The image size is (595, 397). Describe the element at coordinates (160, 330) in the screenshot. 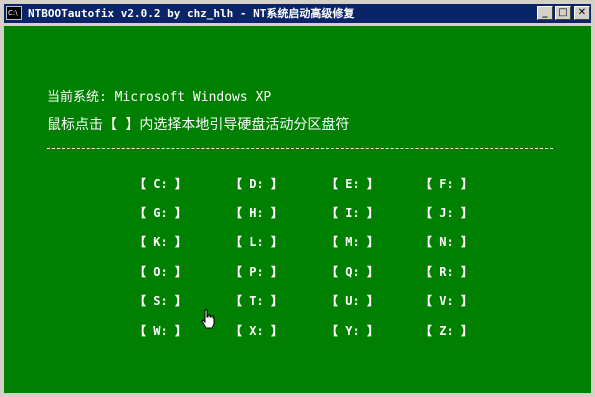

I see `drive-button: 【 W: 】` at that location.